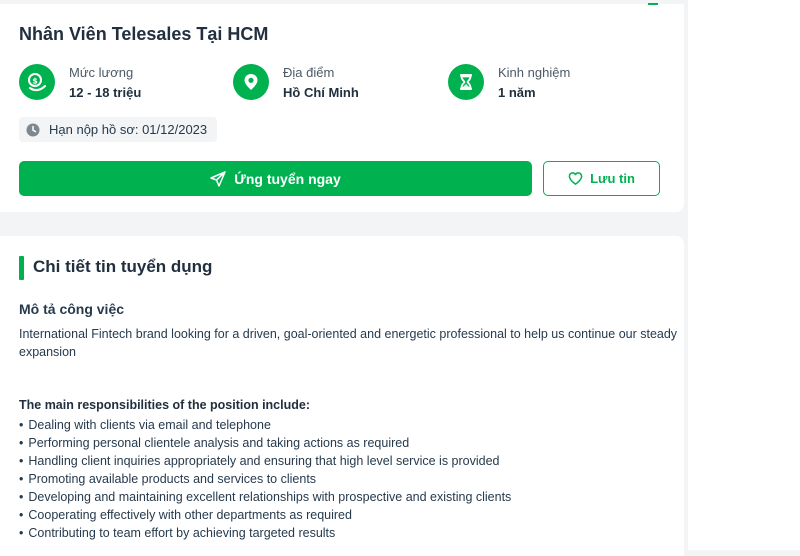 The image size is (800, 556). Describe the element at coordinates (109, 83) in the screenshot. I see `salary-info: $ Mức lương 12 - 18 triệu` at that location.